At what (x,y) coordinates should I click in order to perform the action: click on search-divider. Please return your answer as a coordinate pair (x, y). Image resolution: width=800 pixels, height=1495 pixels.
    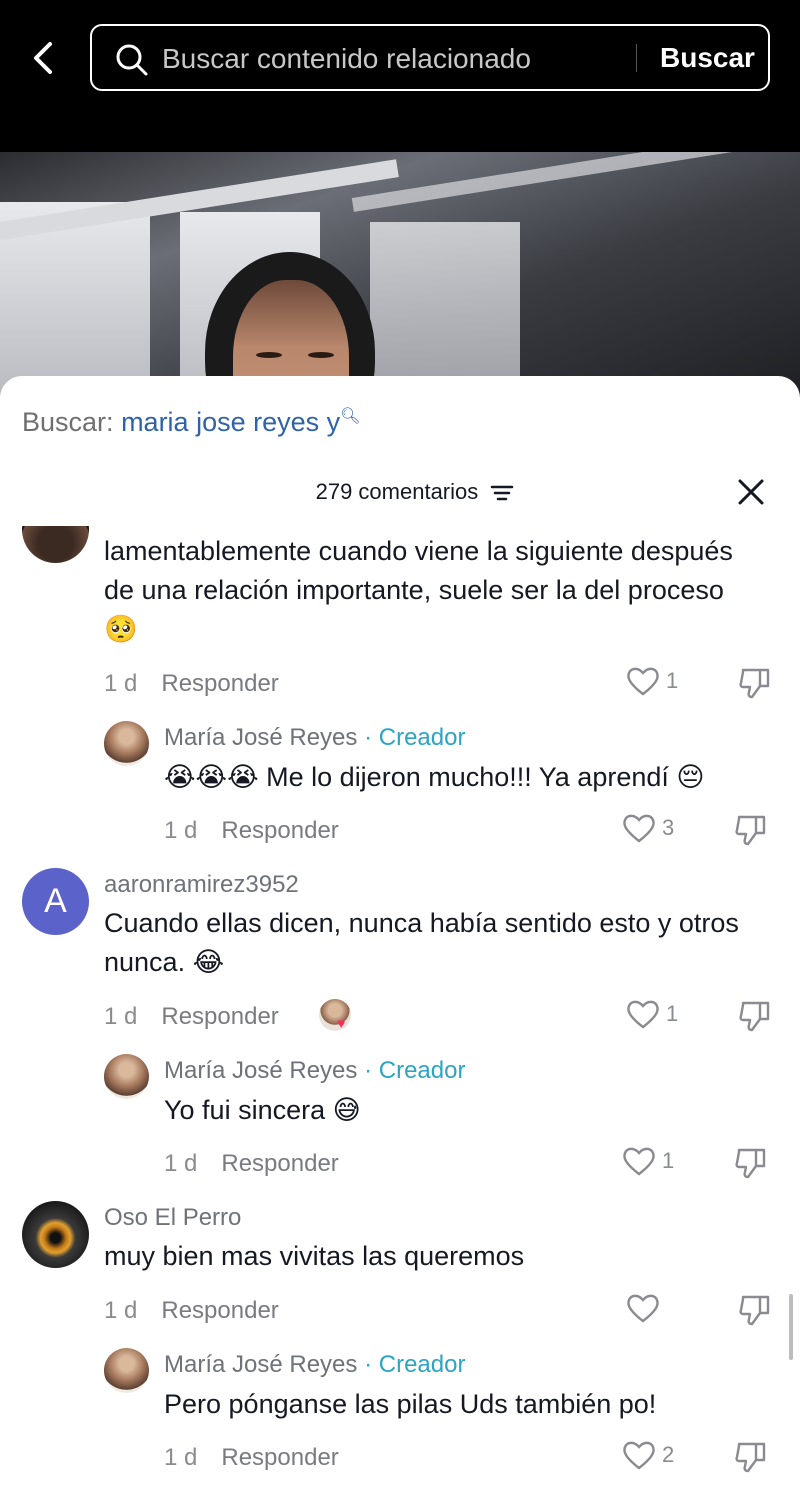
    Looking at the image, I should click on (636, 58).